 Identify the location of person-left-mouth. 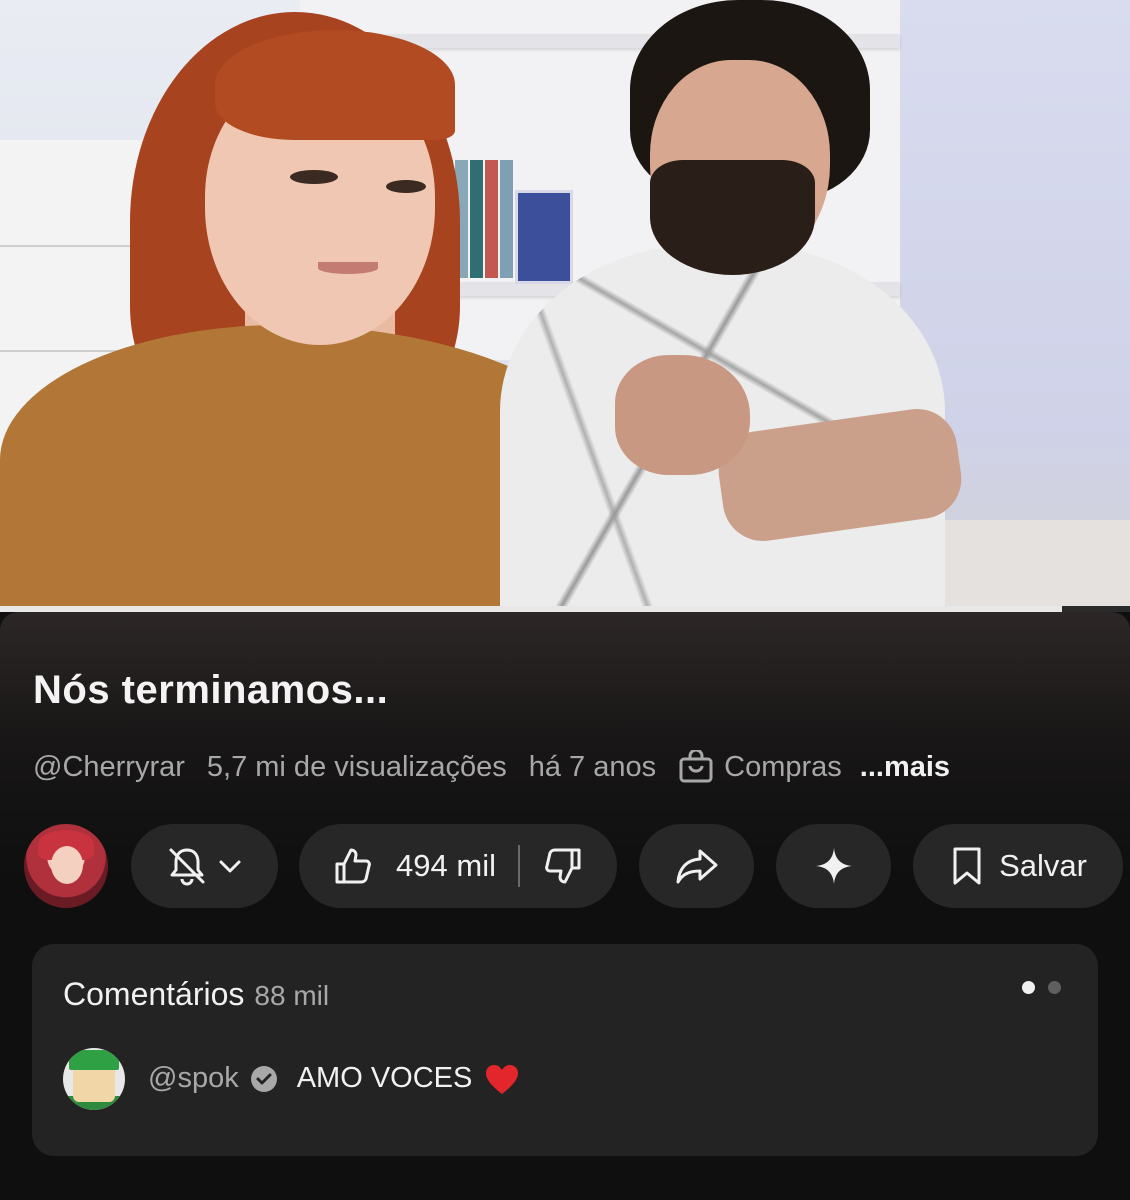
(348, 268).